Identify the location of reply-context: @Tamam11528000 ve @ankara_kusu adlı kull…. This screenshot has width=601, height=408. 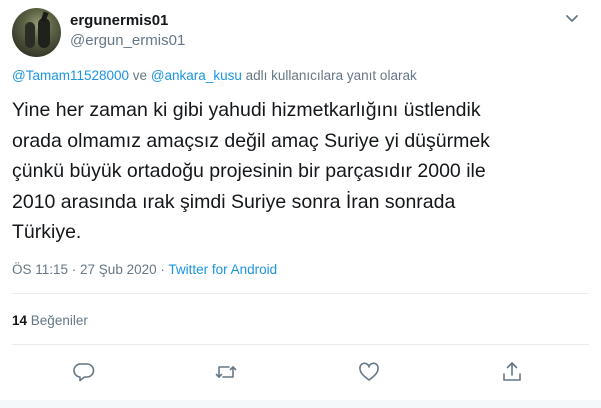
(214, 75).